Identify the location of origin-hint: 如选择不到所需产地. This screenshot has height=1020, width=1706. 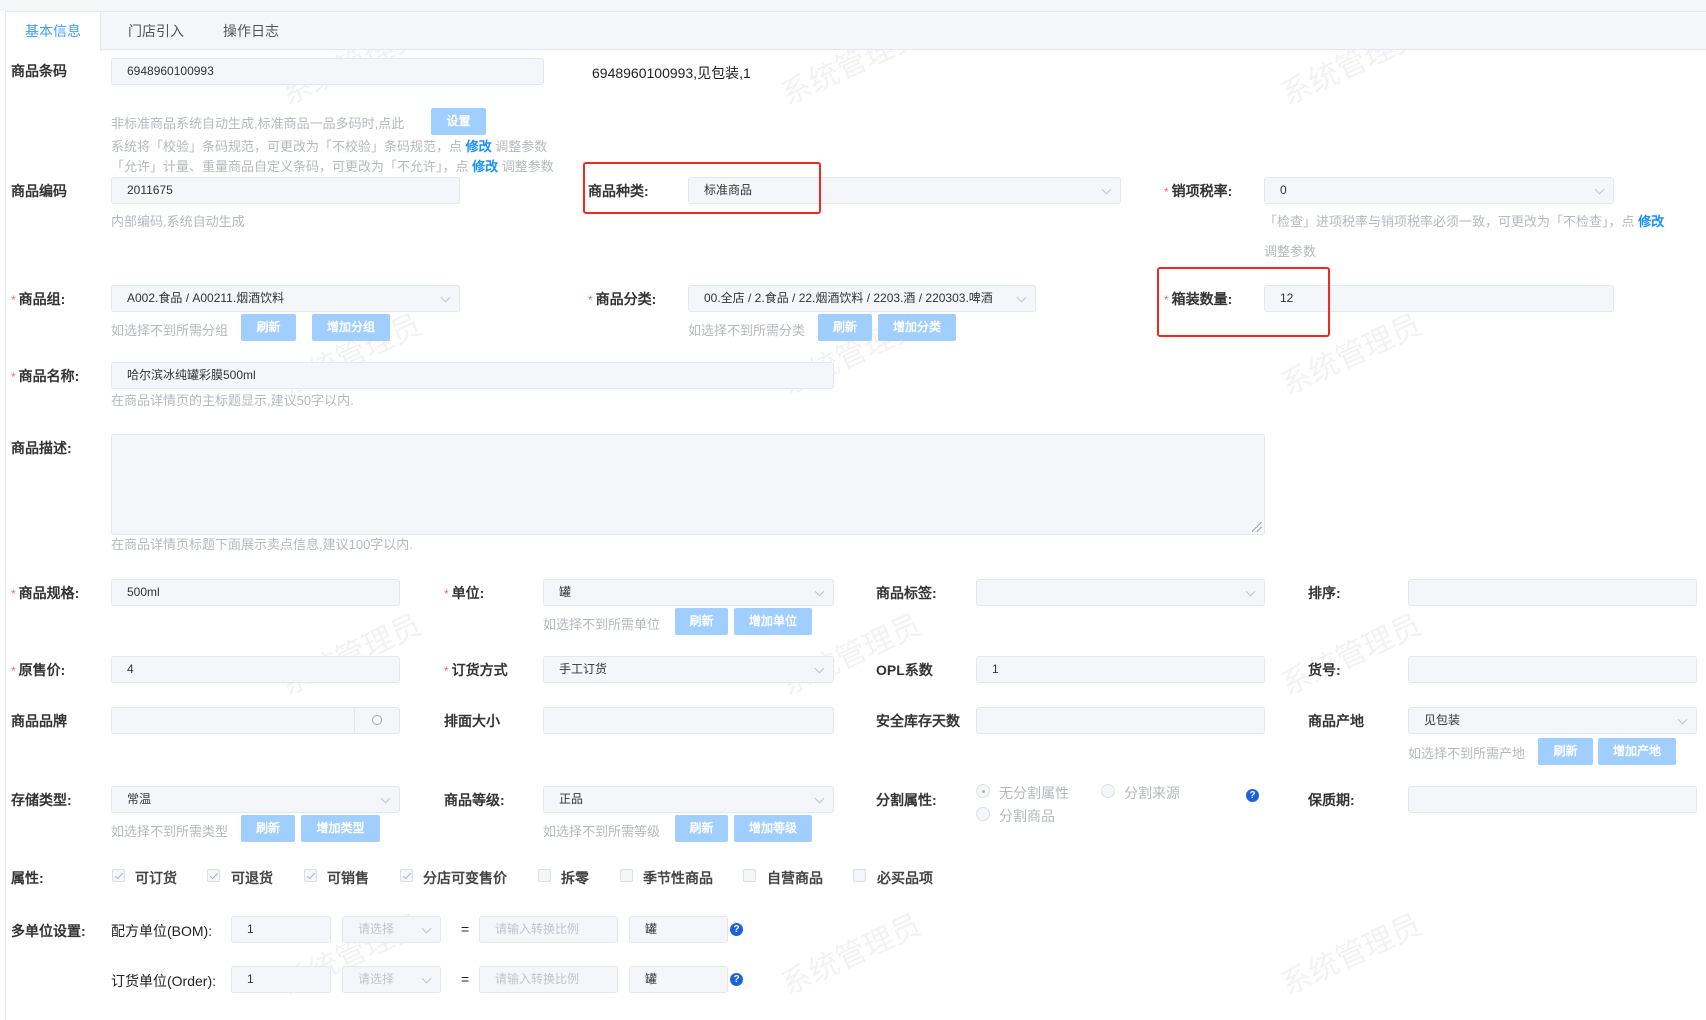
(1467, 753).